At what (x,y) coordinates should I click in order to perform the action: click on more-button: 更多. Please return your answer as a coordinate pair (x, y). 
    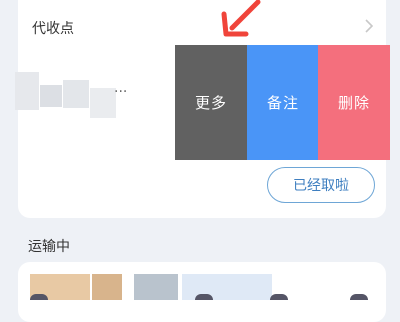
    Looking at the image, I should click on (211, 102).